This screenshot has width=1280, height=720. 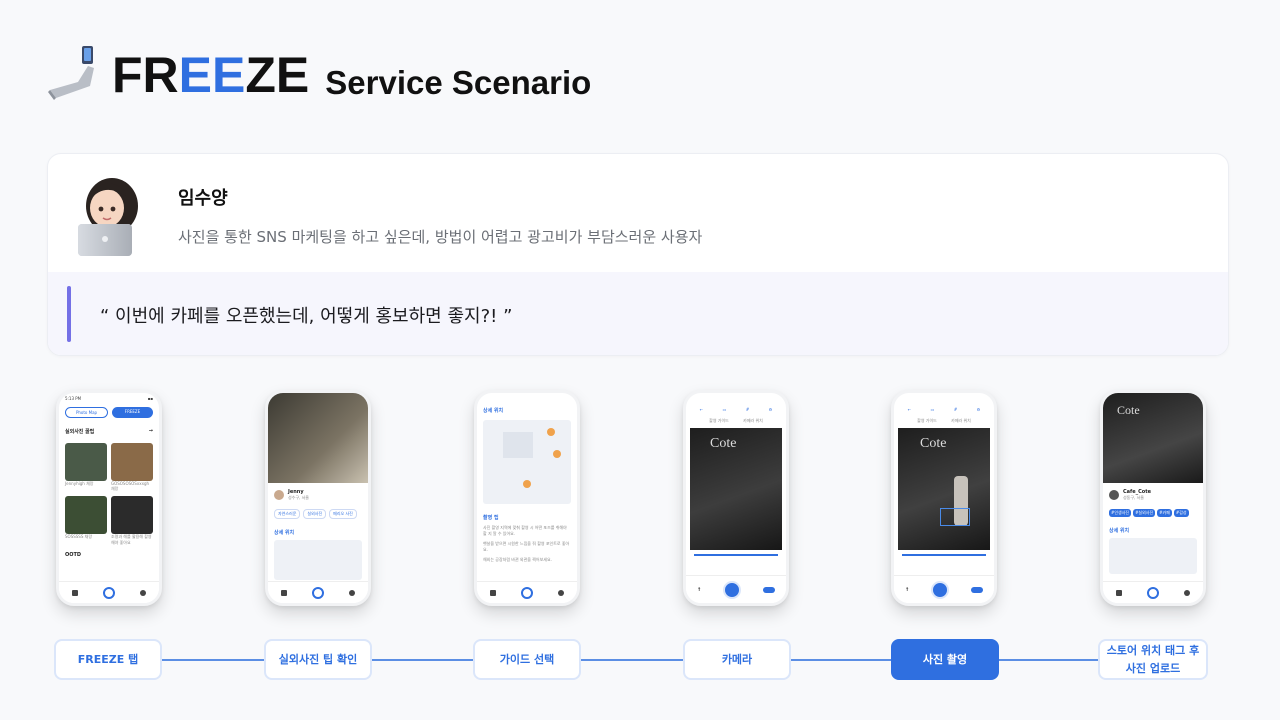 I want to click on section-title-ootd: OOTD, so click(x=73, y=555).